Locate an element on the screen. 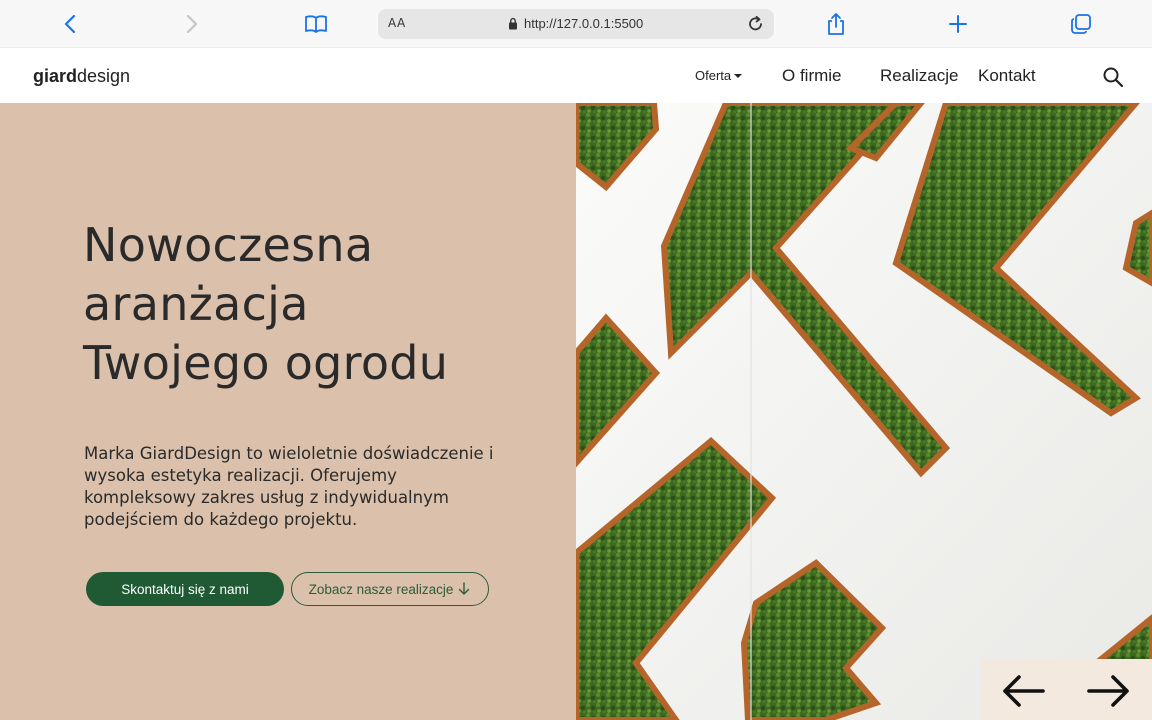 This screenshot has height=720, width=1152. nav-oferta-label: Oferta is located at coordinates (713, 75).